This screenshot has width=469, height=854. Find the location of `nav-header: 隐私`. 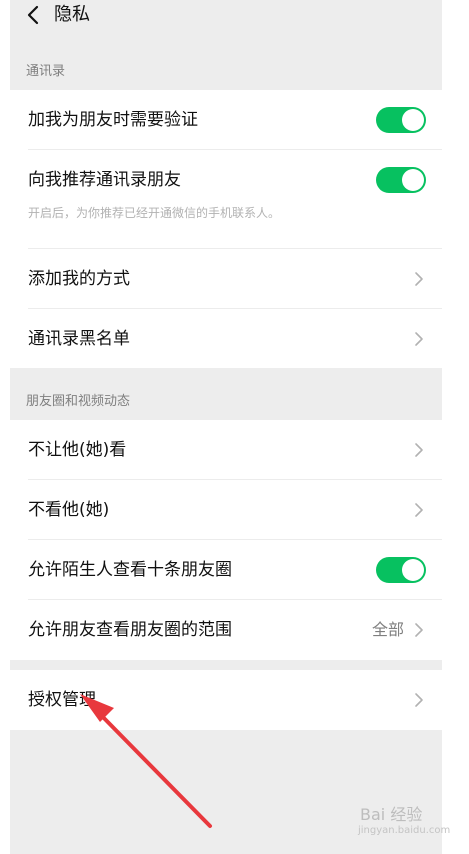

nav-header: 隐私 is located at coordinates (226, 15).